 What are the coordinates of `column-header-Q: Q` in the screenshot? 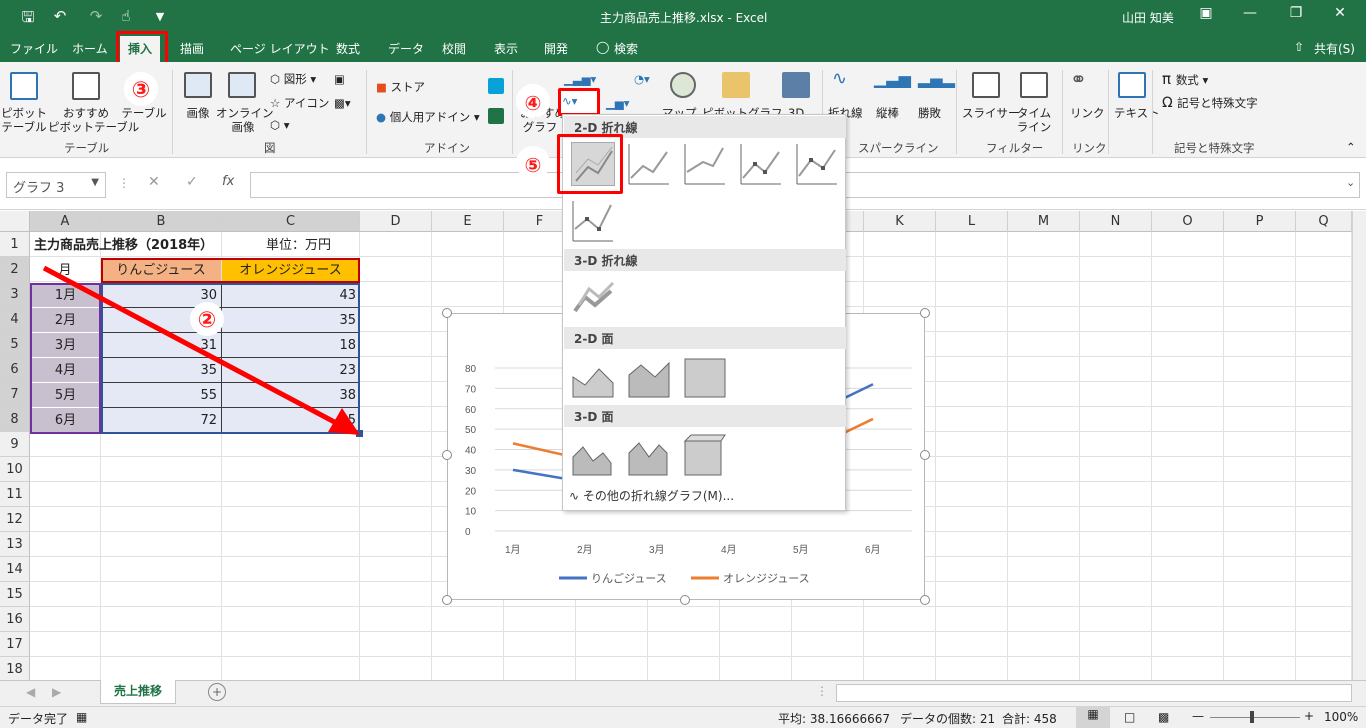 It's located at (1324, 221).